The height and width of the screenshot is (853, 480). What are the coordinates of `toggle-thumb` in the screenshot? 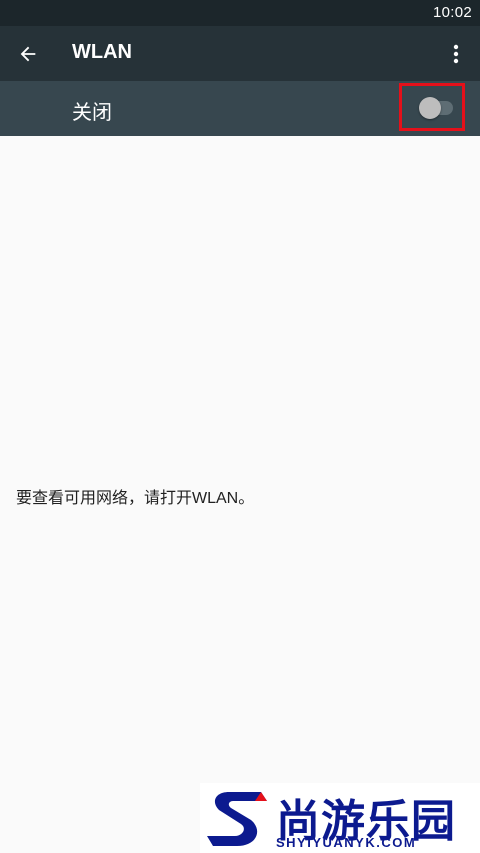 It's located at (430, 108).